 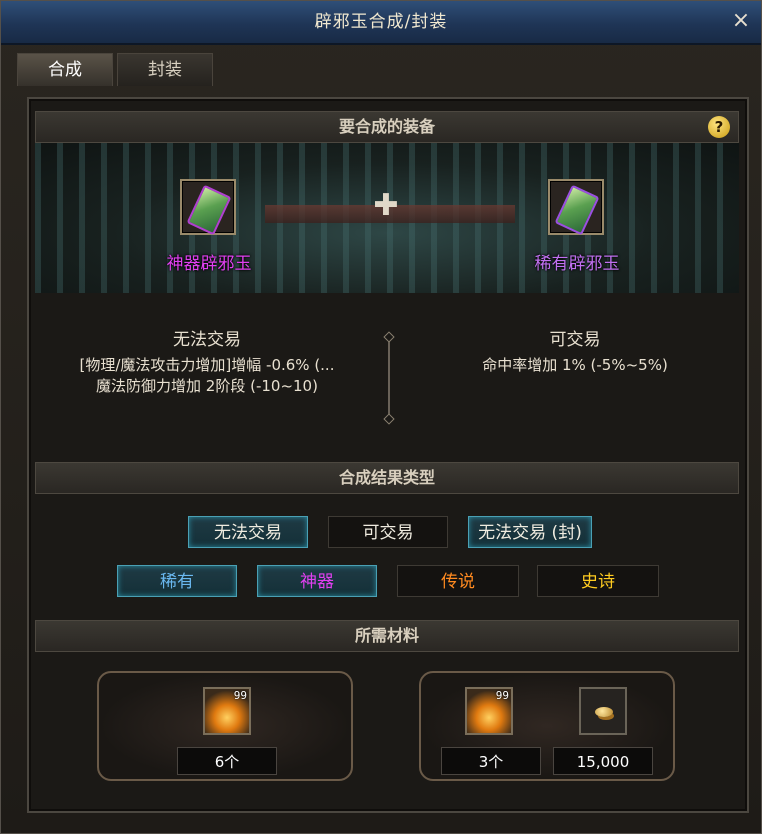 What do you see at coordinates (207, 386) in the screenshot?
I see `left-option-line: 魔法防御力增加 2阶段 (-10~10)` at bounding box center [207, 386].